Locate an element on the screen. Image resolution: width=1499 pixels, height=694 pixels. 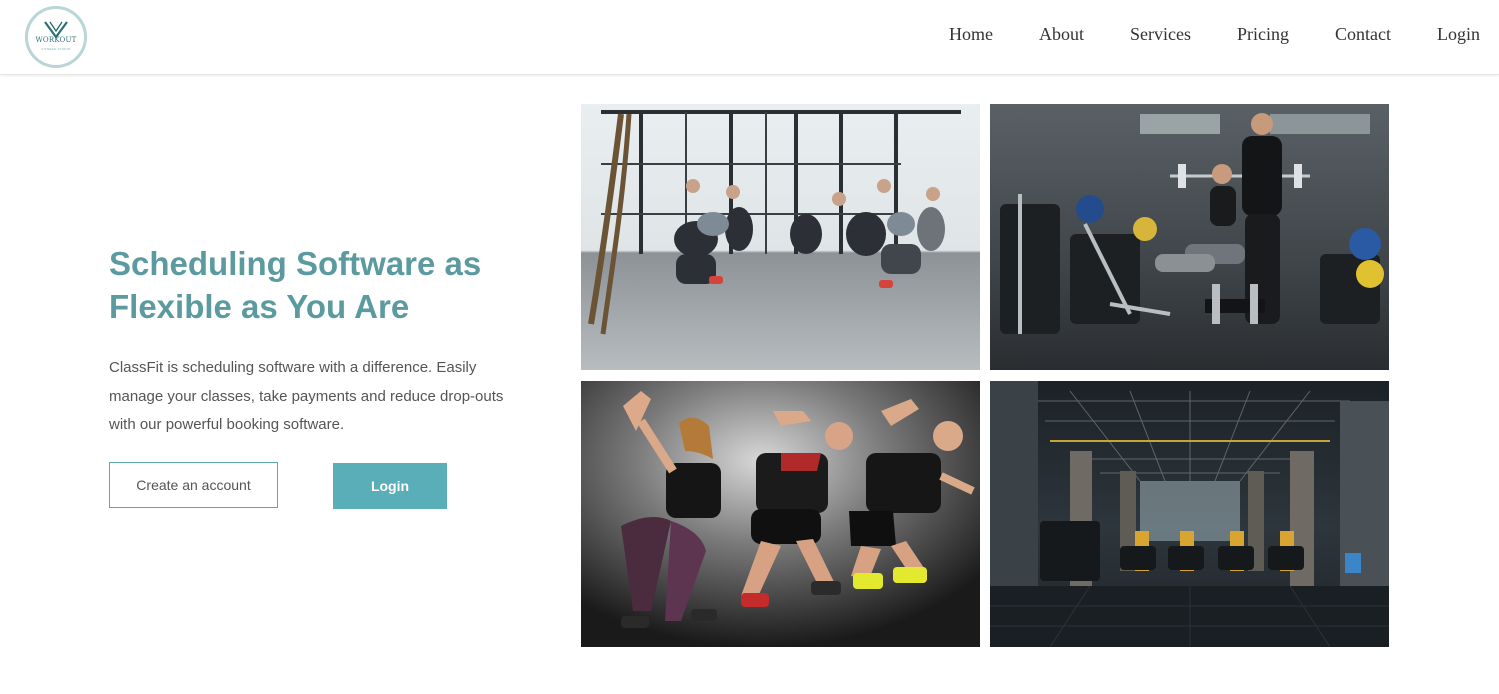
workout-logo: WORKOUT FITNESS STUDIO is located at coordinates (56, 37).